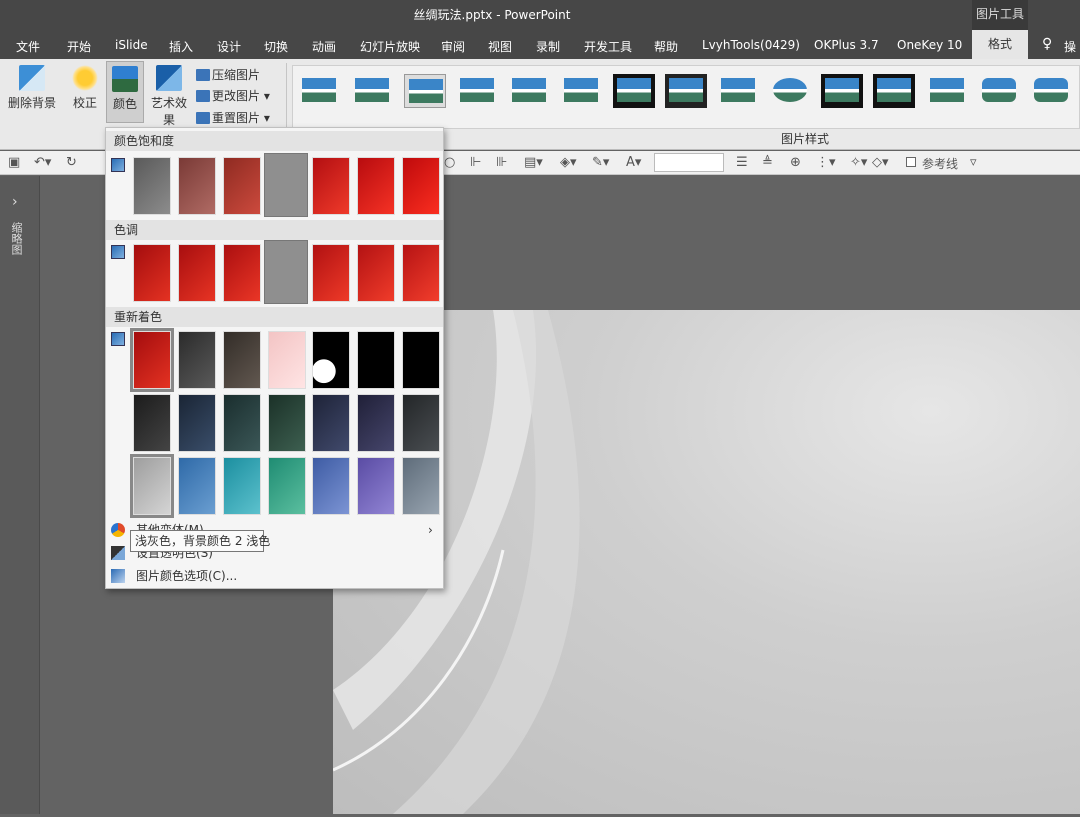 The image size is (1080, 817). I want to click on tab-transitions: 切换, so click(276, 46).